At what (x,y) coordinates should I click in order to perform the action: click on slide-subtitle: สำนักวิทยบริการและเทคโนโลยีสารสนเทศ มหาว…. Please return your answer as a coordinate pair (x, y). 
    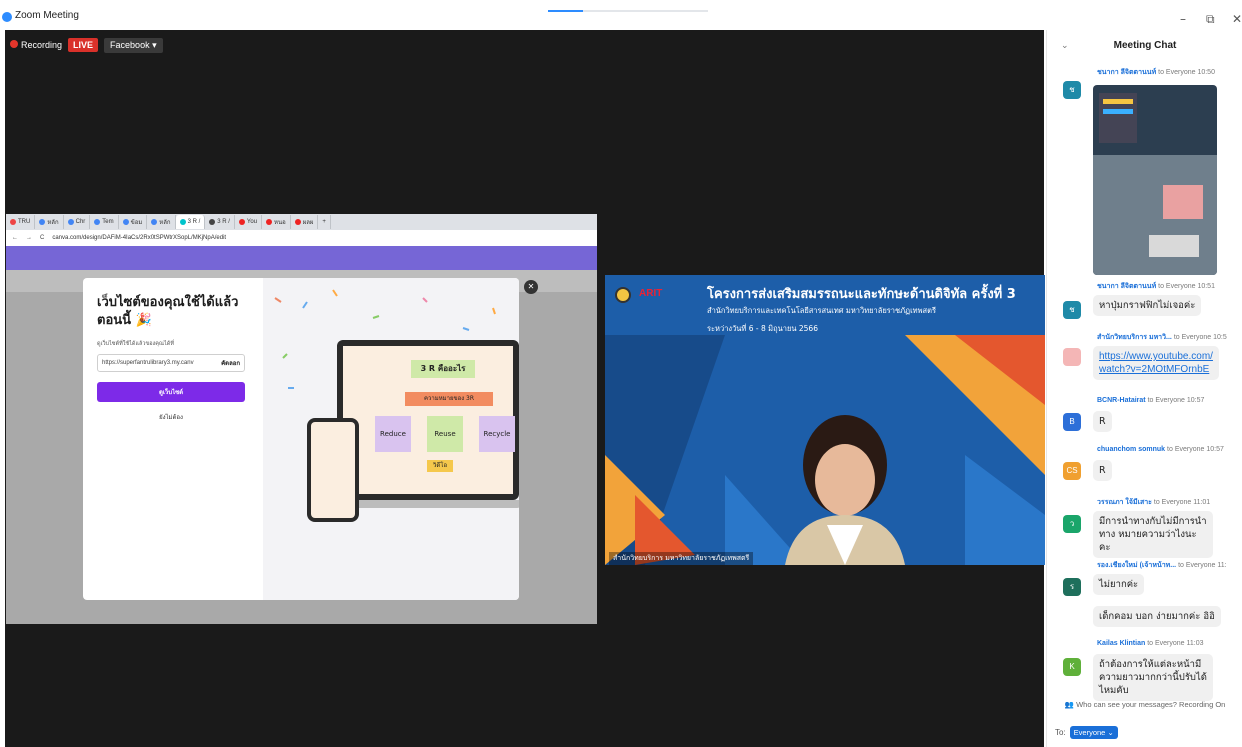
    Looking at the image, I should click on (821, 310).